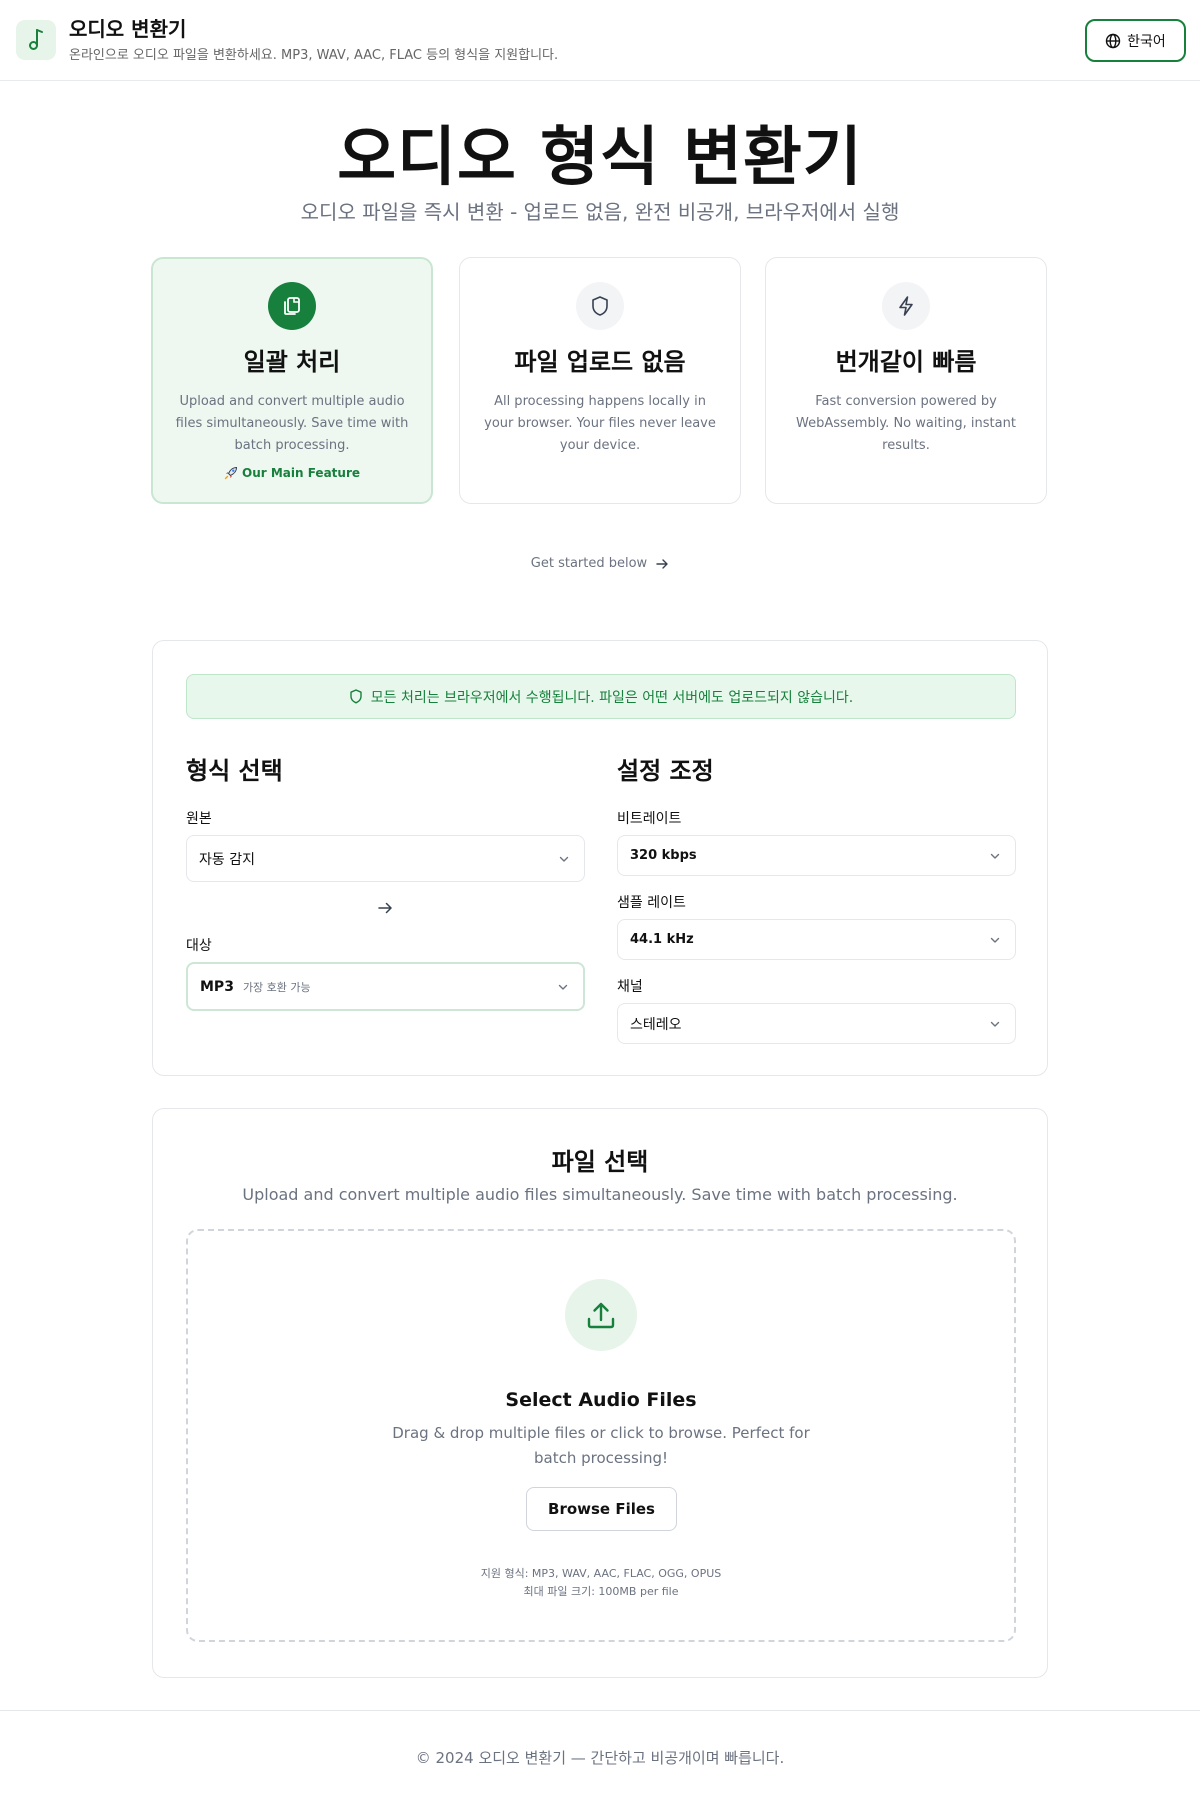 This screenshot has height=1799, width=1200. What do you see at coordinates (227, 859) in the screenshot?
I see `source-value: 자동 감지` at bounding box center [227, 859].